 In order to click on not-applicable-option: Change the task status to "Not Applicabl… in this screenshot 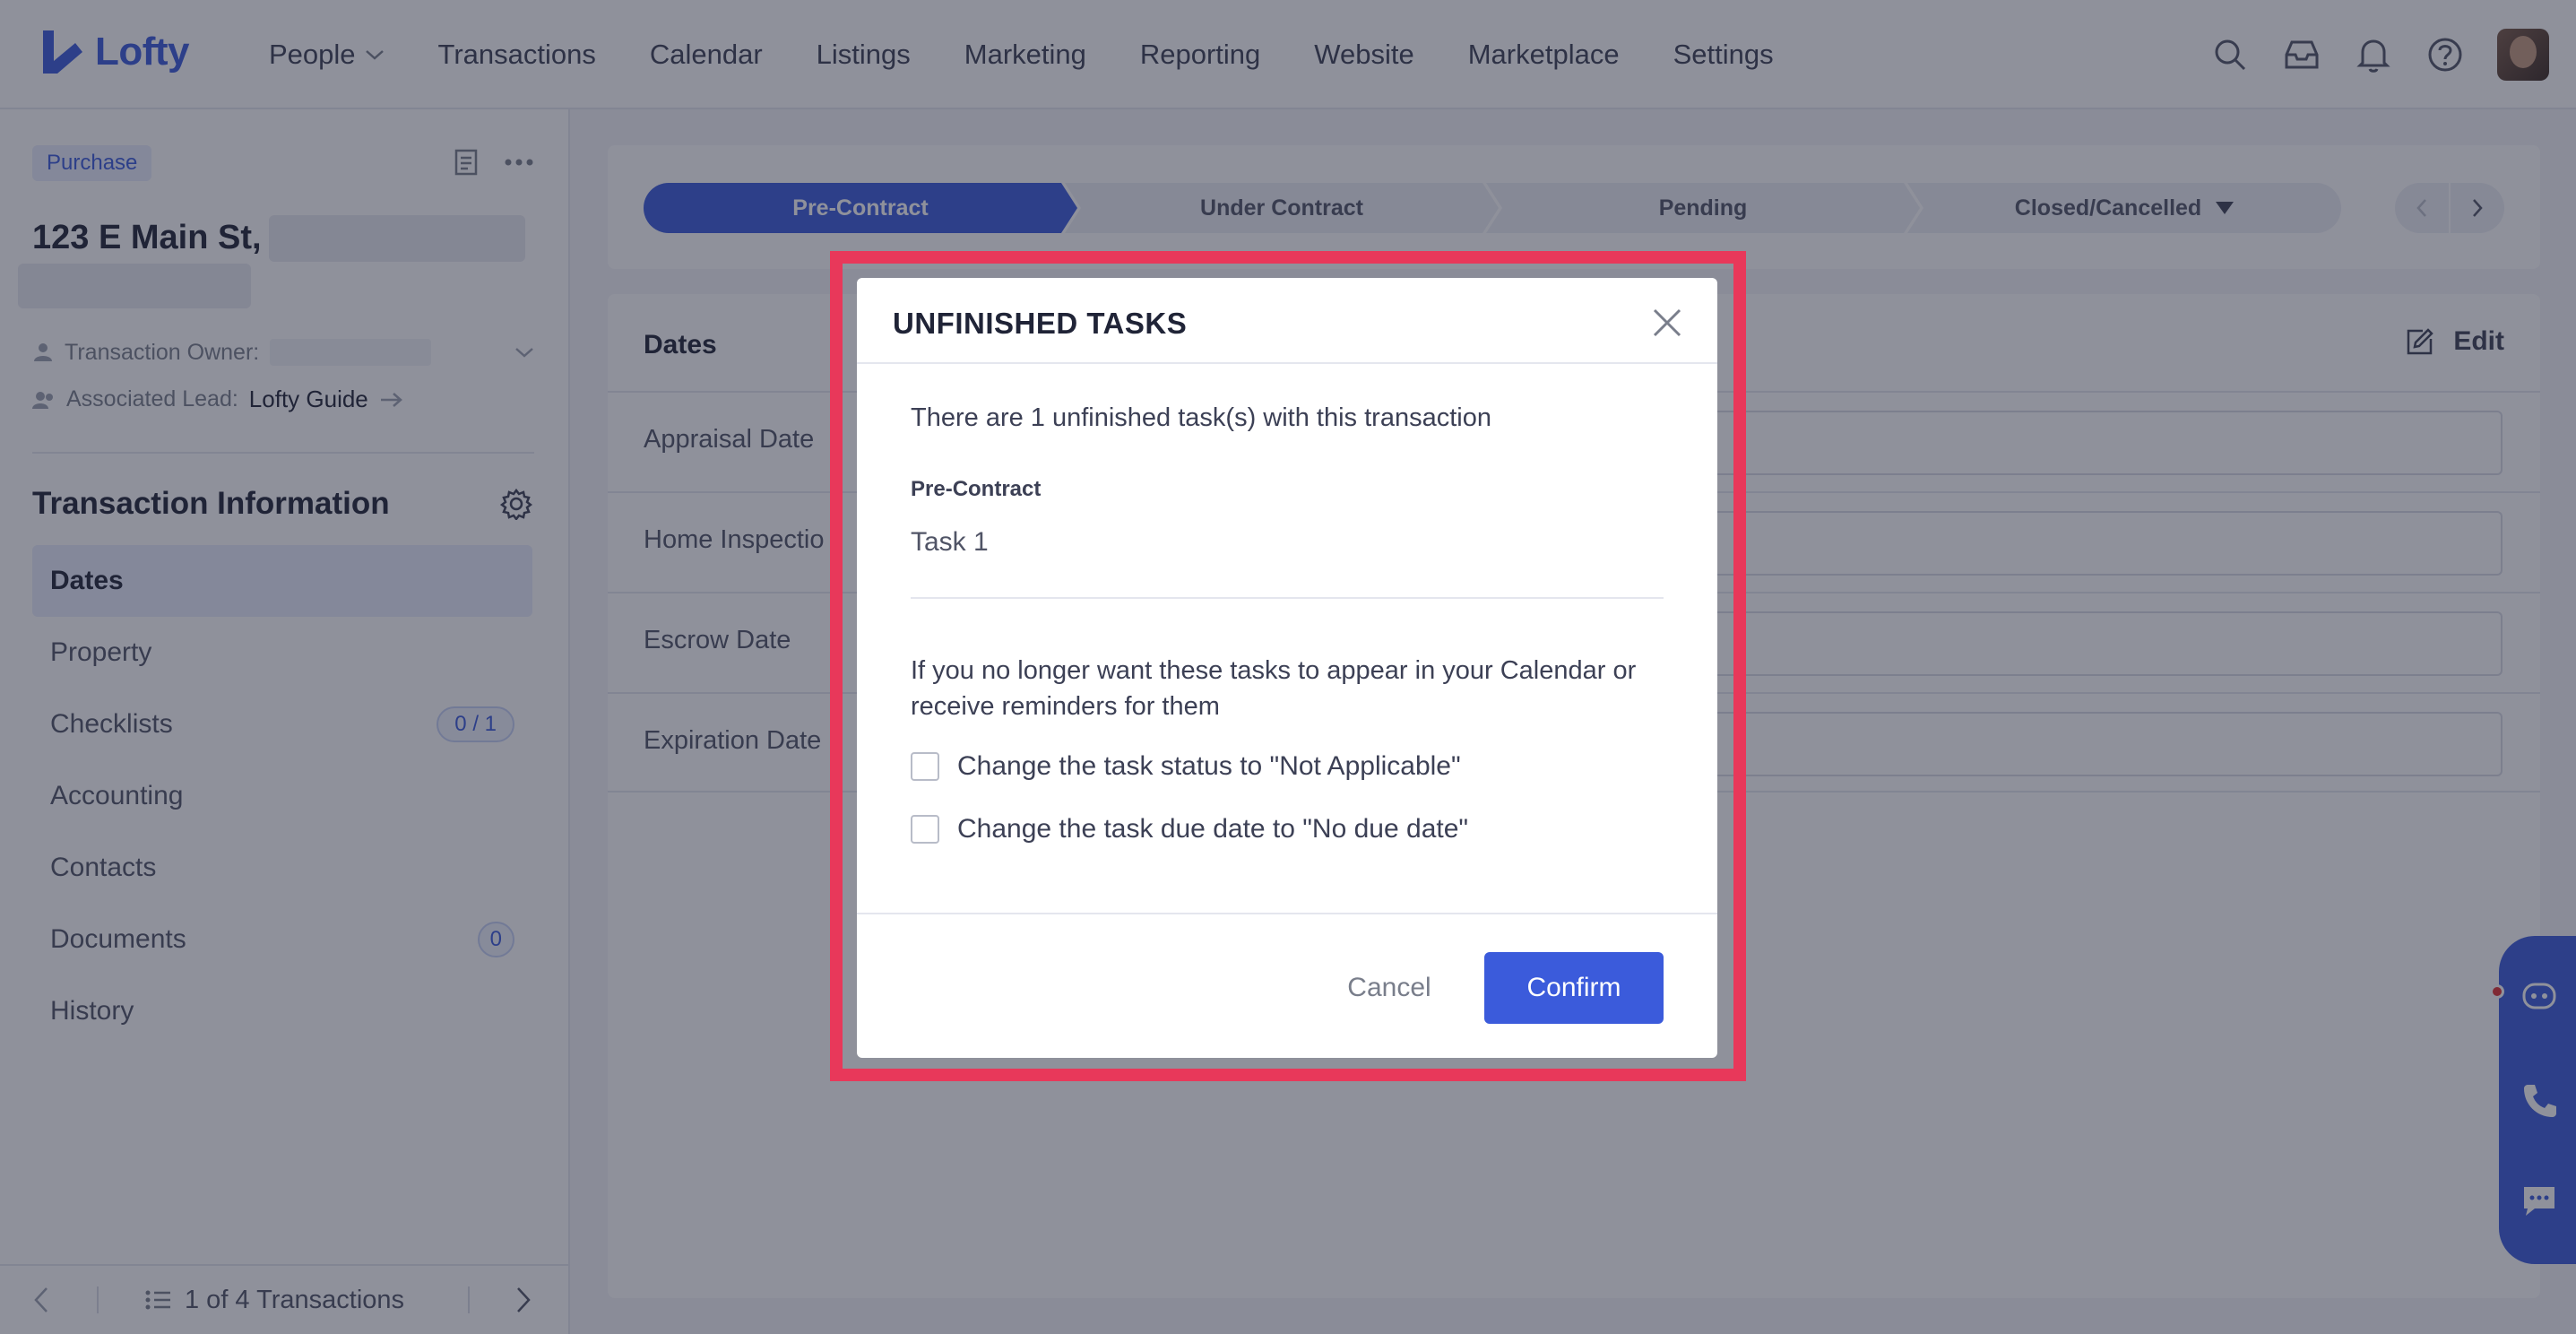, I will do `click(1186, 767)`.